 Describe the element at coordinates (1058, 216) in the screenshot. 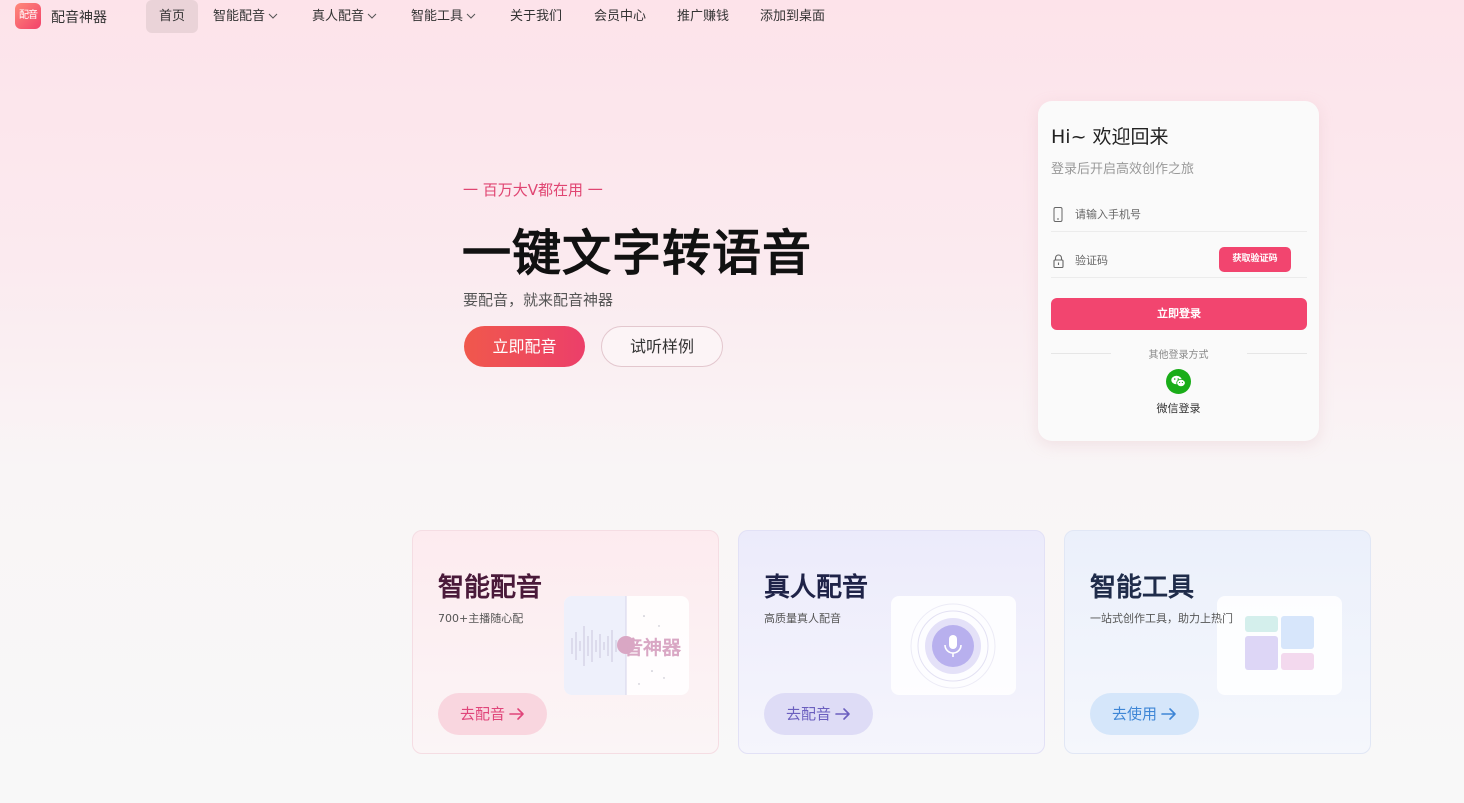

I see `phone-icon` at that location.